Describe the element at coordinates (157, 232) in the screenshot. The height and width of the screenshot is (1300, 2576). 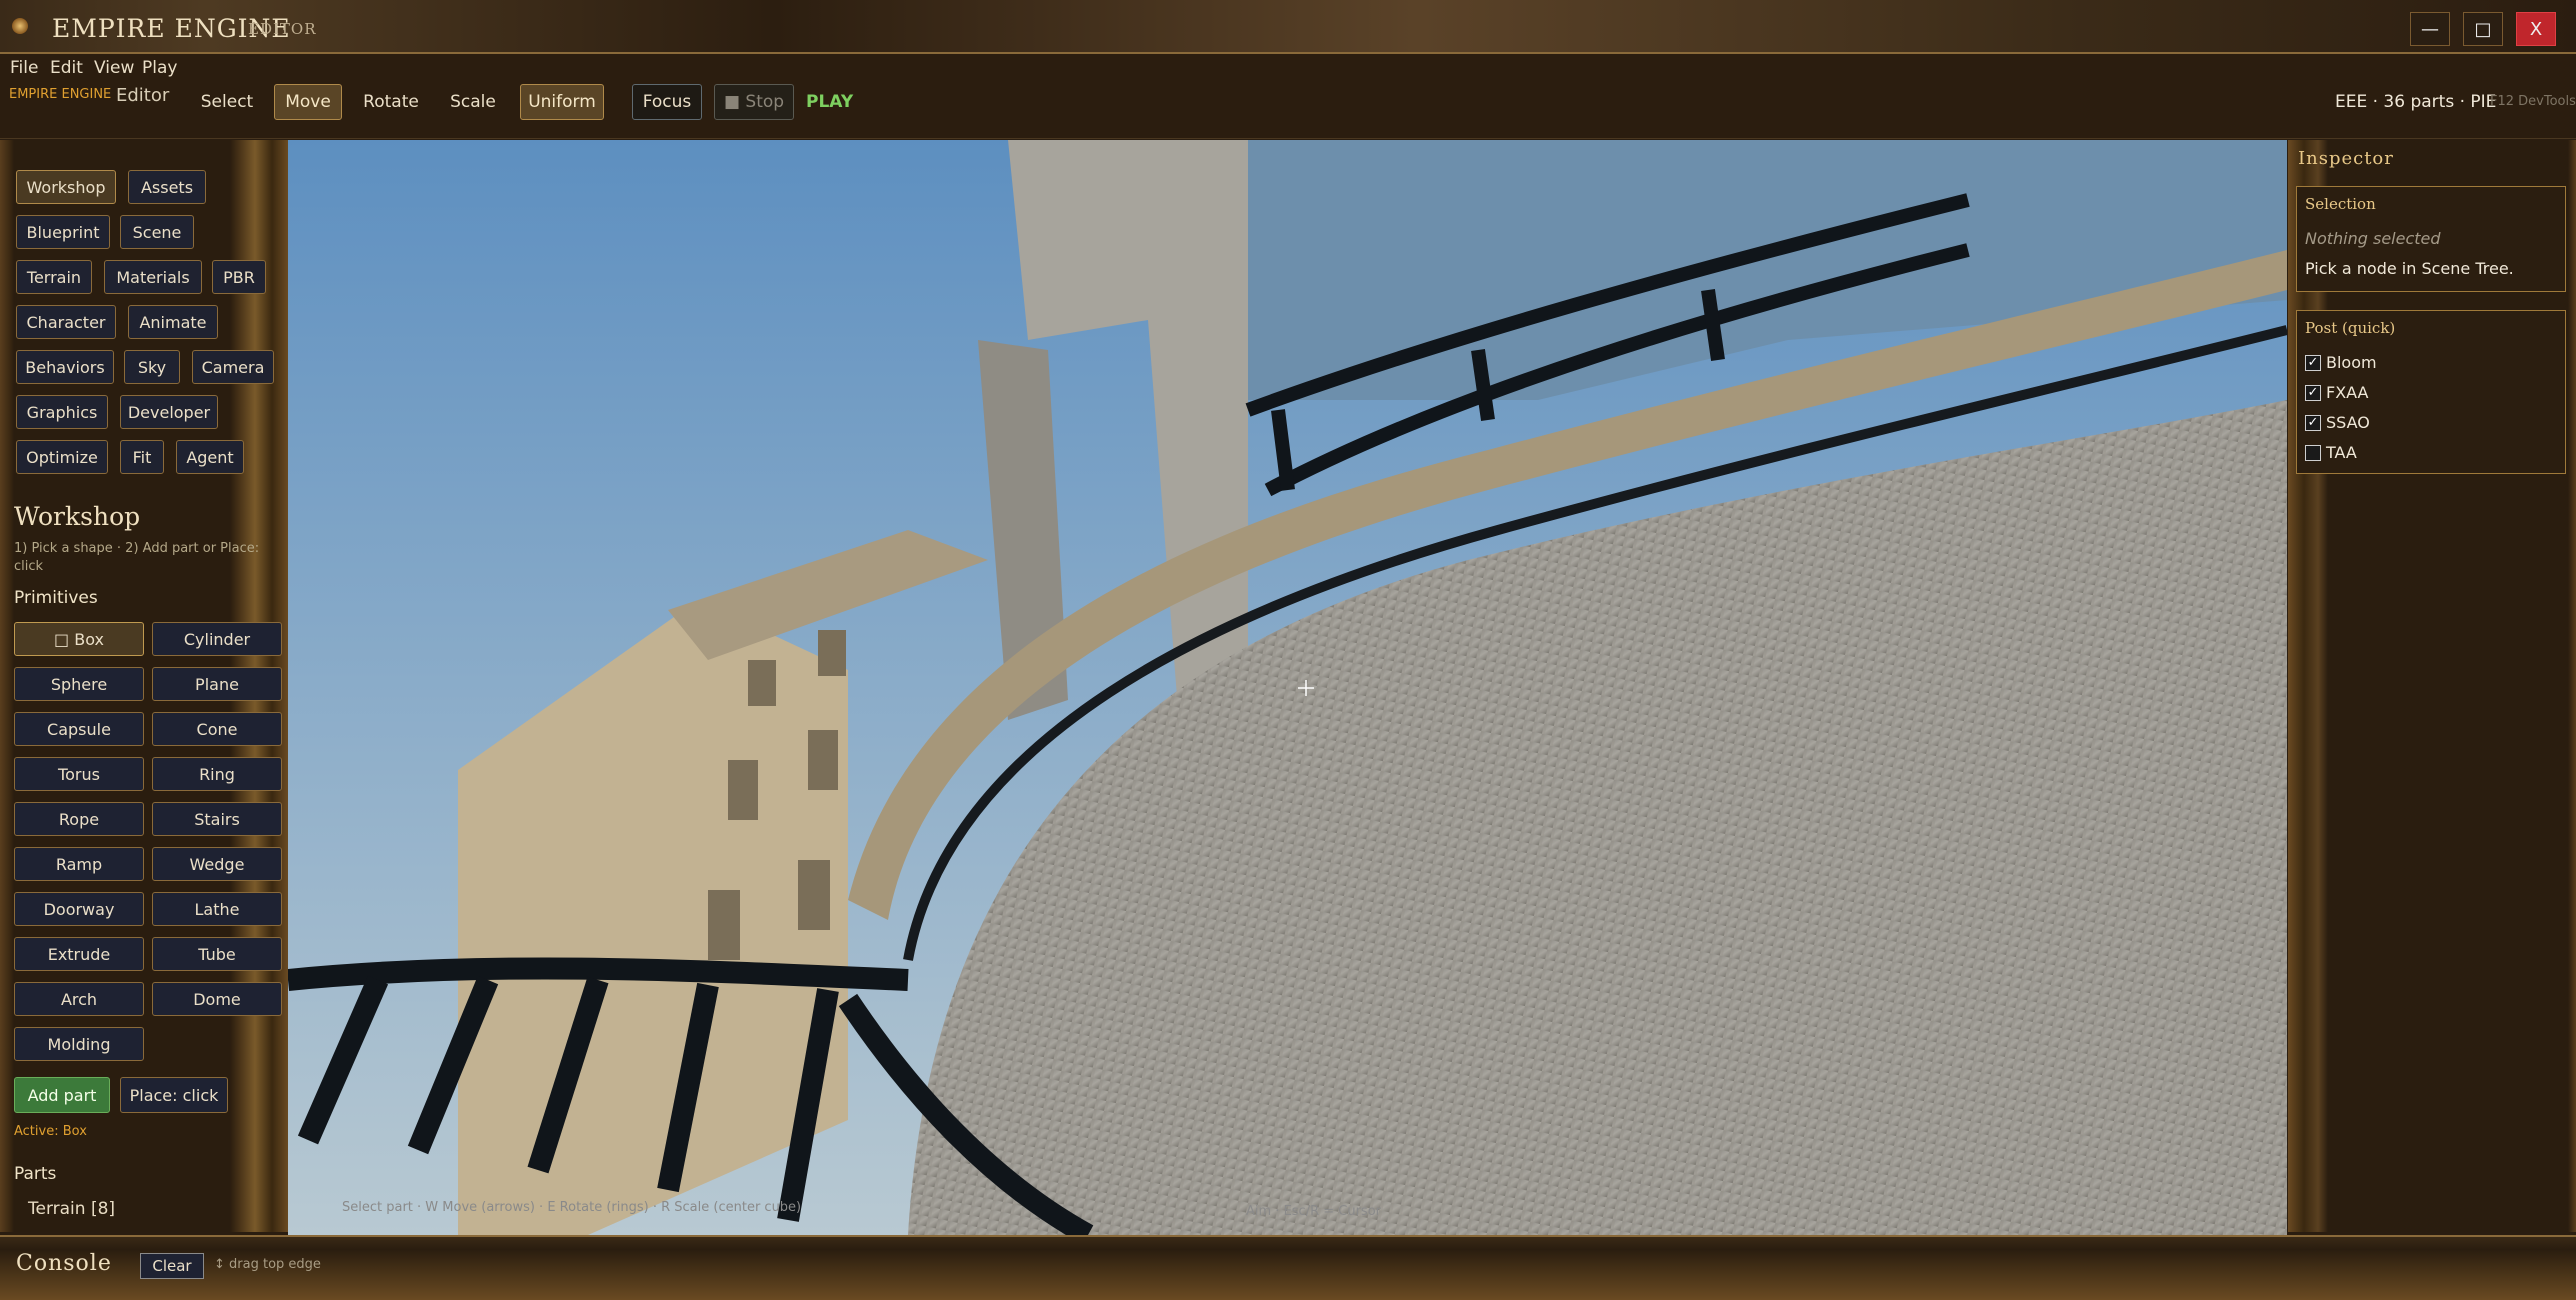
I see `tab-scene: Scene` at that location.